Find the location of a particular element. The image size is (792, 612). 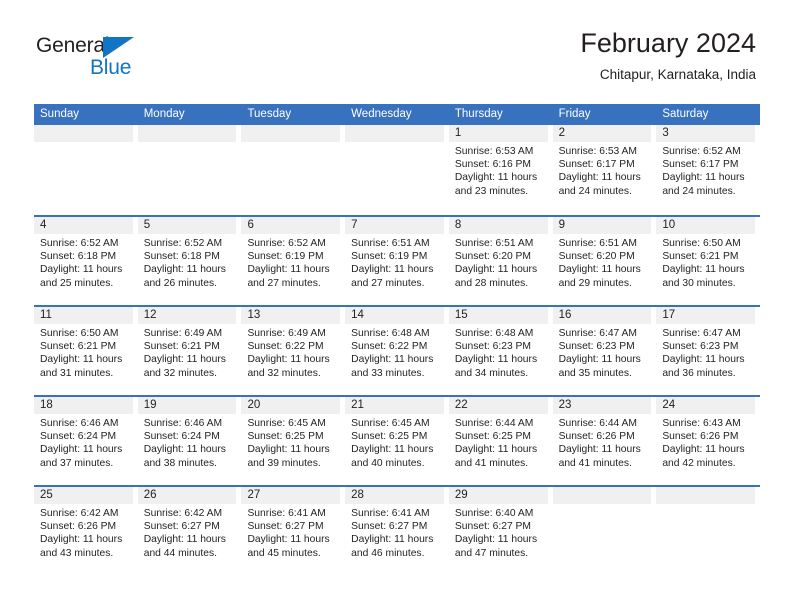

day-number: 2 is located at coordinates (561, 133).